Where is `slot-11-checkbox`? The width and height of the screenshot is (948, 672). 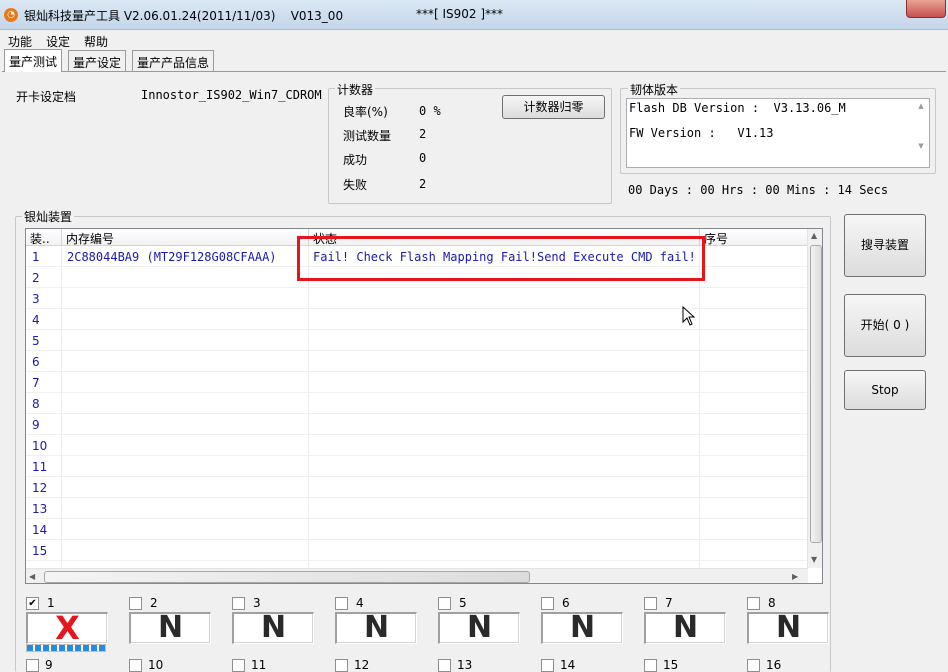 slot-11-checkbox is located at coordinates (238, 665).